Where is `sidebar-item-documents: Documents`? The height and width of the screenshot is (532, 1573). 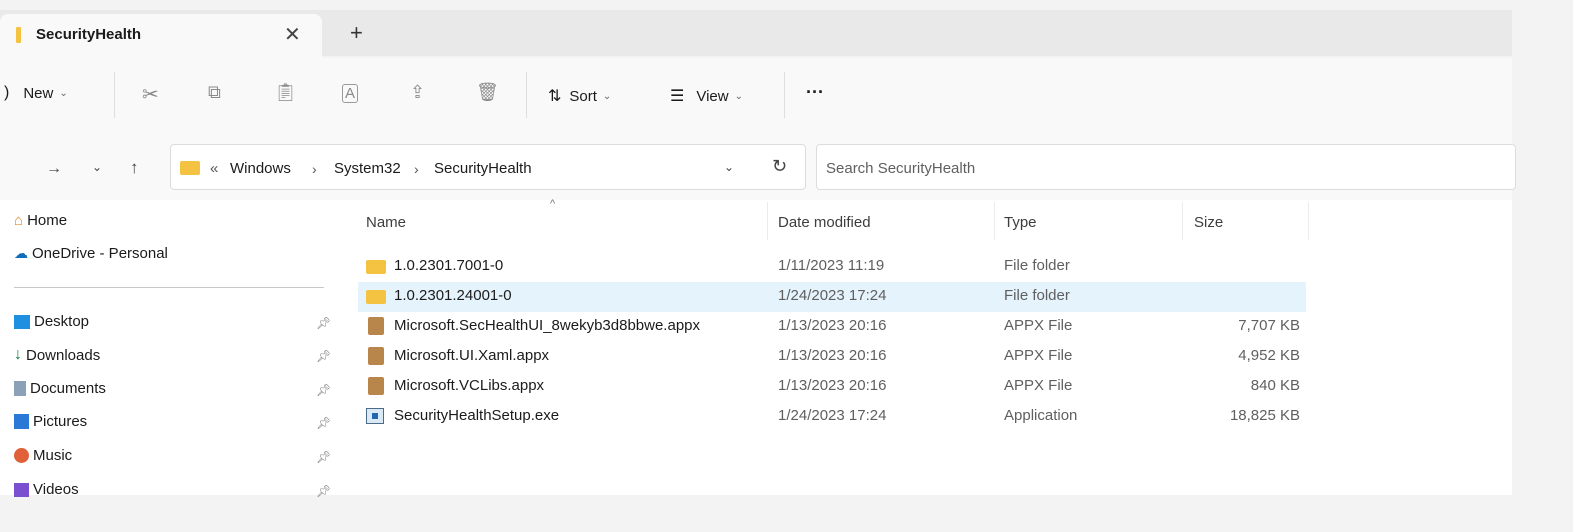
sidebar-item-documents: Documents is located at coordinates (60, 388).